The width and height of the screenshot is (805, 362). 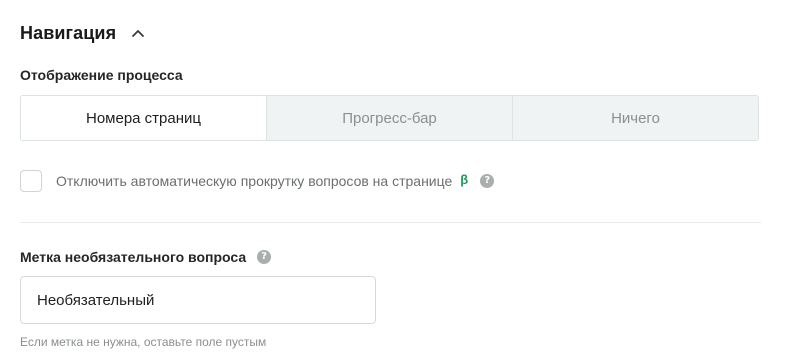 I want to click on beta-badge: β, so click(x=464, y=179).